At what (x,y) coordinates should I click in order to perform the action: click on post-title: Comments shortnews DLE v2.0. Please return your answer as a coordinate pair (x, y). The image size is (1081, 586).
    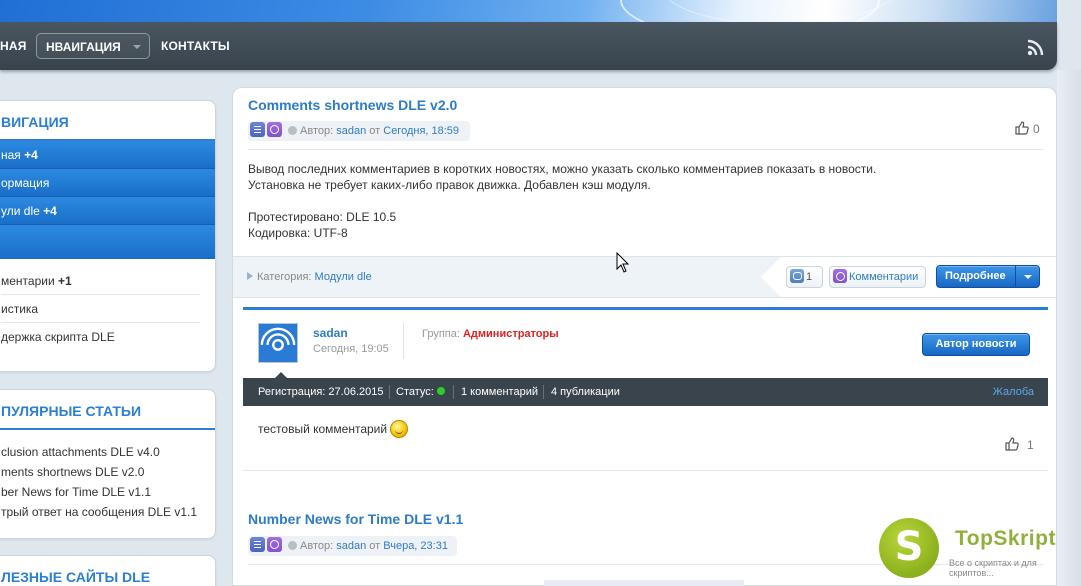
    Looking at the image, I should click on (352, 105).